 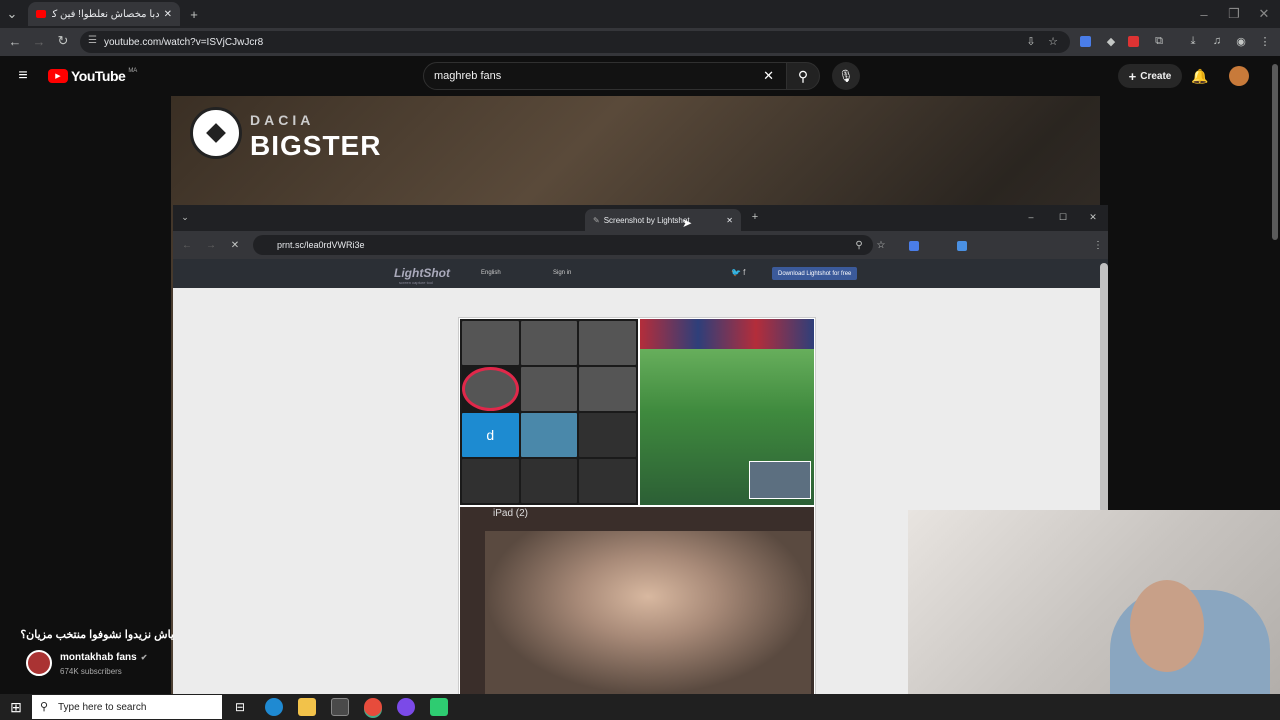 What do you see at coordinates (755, 217) in the screenshot?
I see `inner-new-tab-icon: +` at bounding box center [755, 217].